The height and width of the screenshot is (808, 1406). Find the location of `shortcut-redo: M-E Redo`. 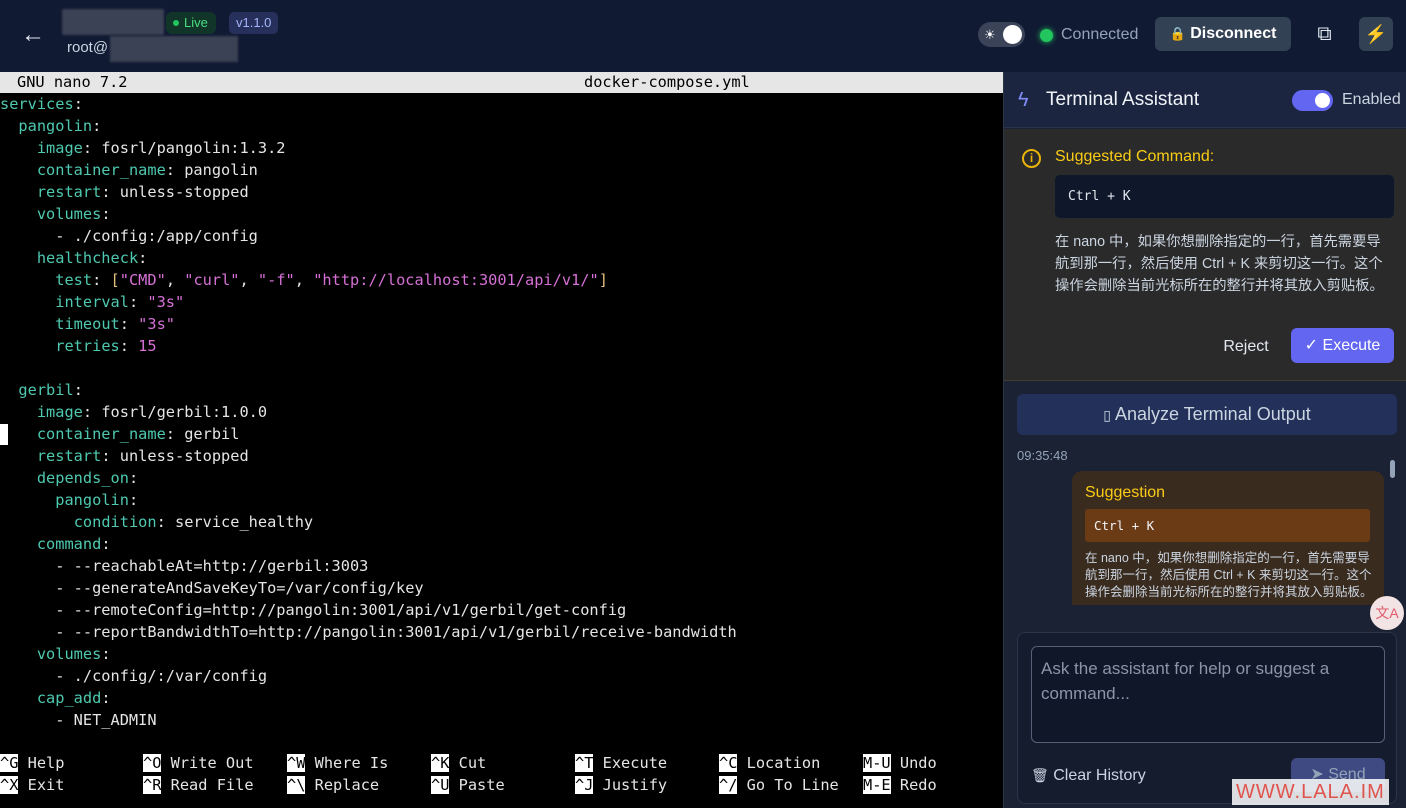

shortcut-redo: M-E Redo is located at coordinates (900, 785).